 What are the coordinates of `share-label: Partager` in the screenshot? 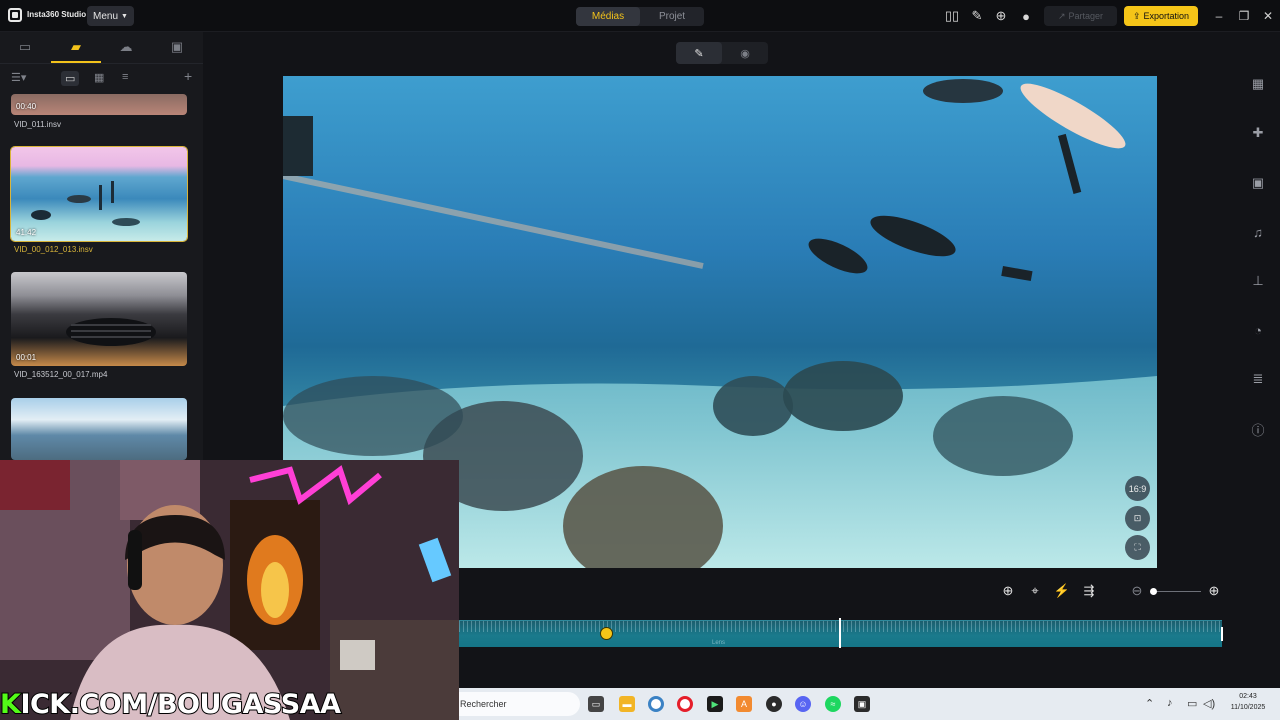 It's located at (1086, 16).